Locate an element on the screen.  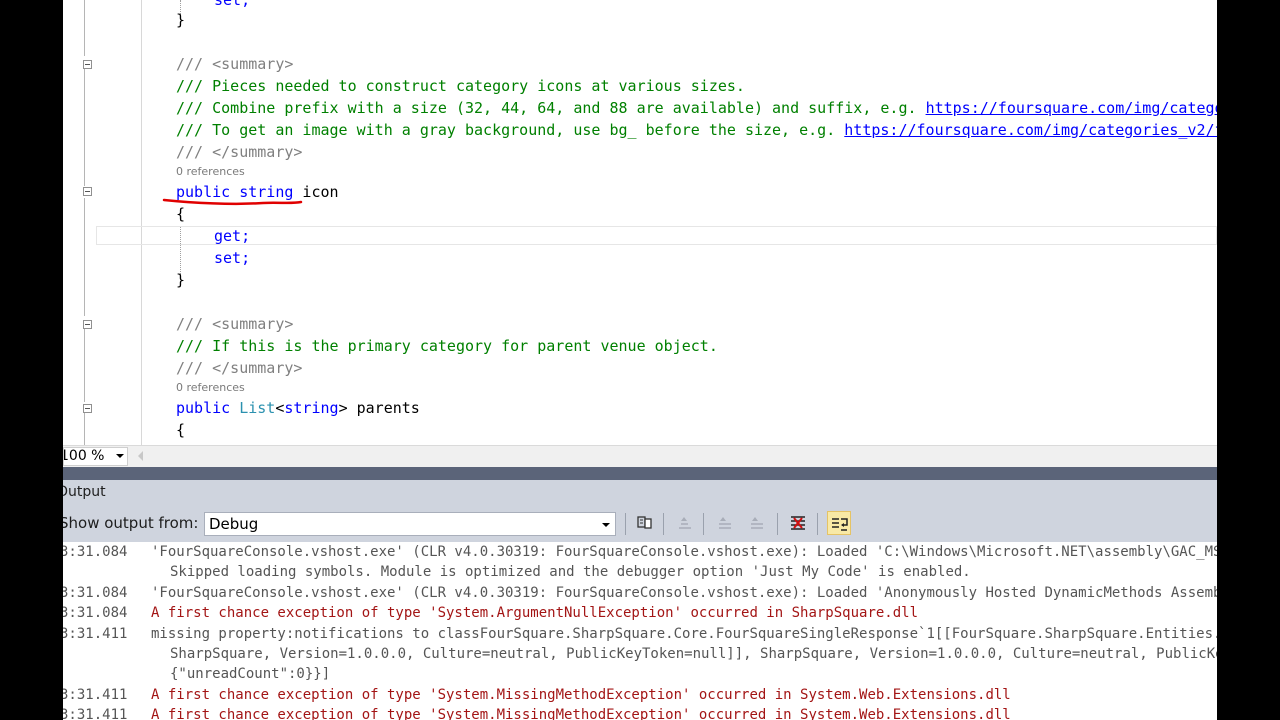
scroll-left-icon is located at coordinates (140, 456).